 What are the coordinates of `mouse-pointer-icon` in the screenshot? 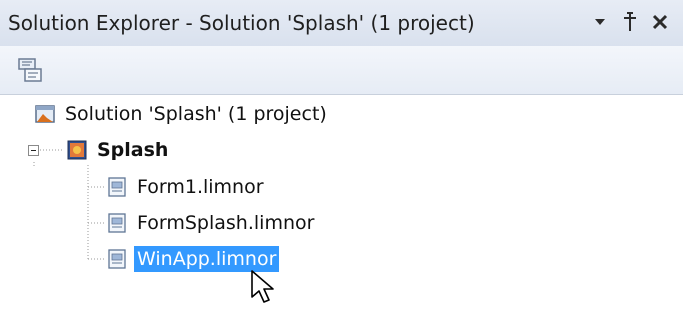 It's located at (262, 286).